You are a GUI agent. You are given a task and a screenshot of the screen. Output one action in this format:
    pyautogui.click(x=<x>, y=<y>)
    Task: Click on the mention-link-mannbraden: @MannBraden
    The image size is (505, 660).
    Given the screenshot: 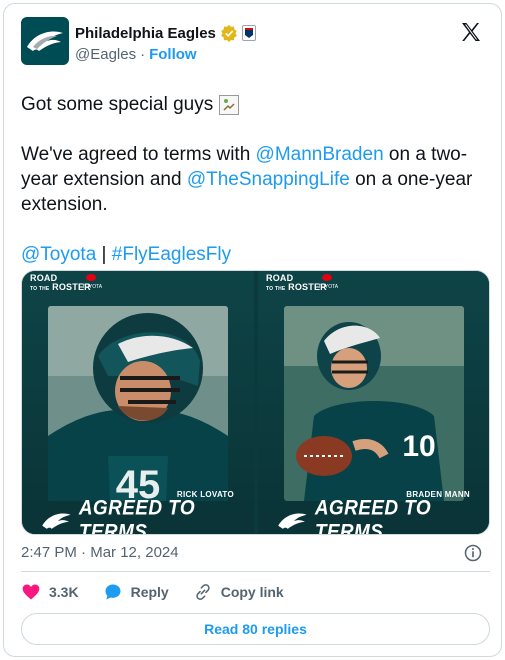 What is the action you would take?
    pyautogui.click(x=320, y=154)
    